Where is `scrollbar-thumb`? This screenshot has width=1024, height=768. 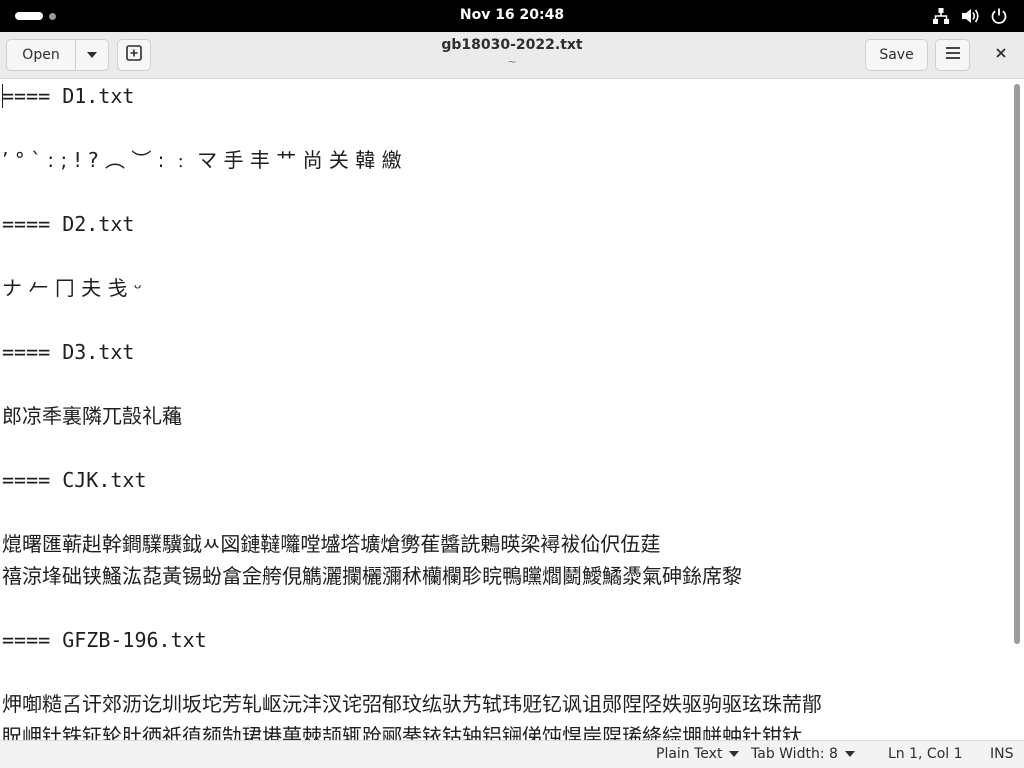
scrollbar-thumb is located at coordinates (1017, 364).